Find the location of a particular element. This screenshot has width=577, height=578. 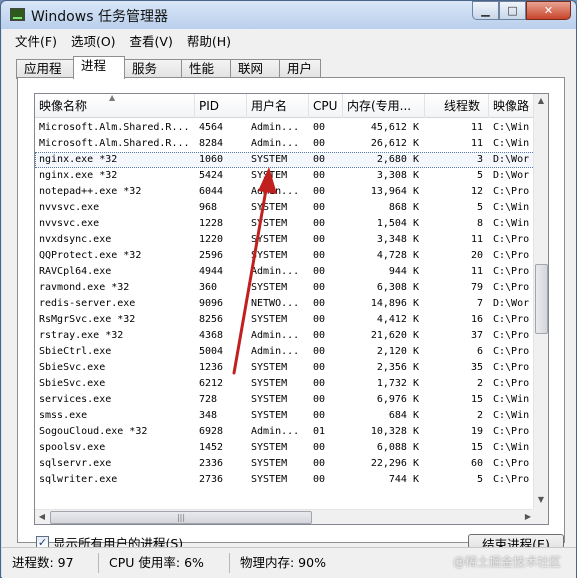

close-button: ✕ is located at coordinates (548, 10).